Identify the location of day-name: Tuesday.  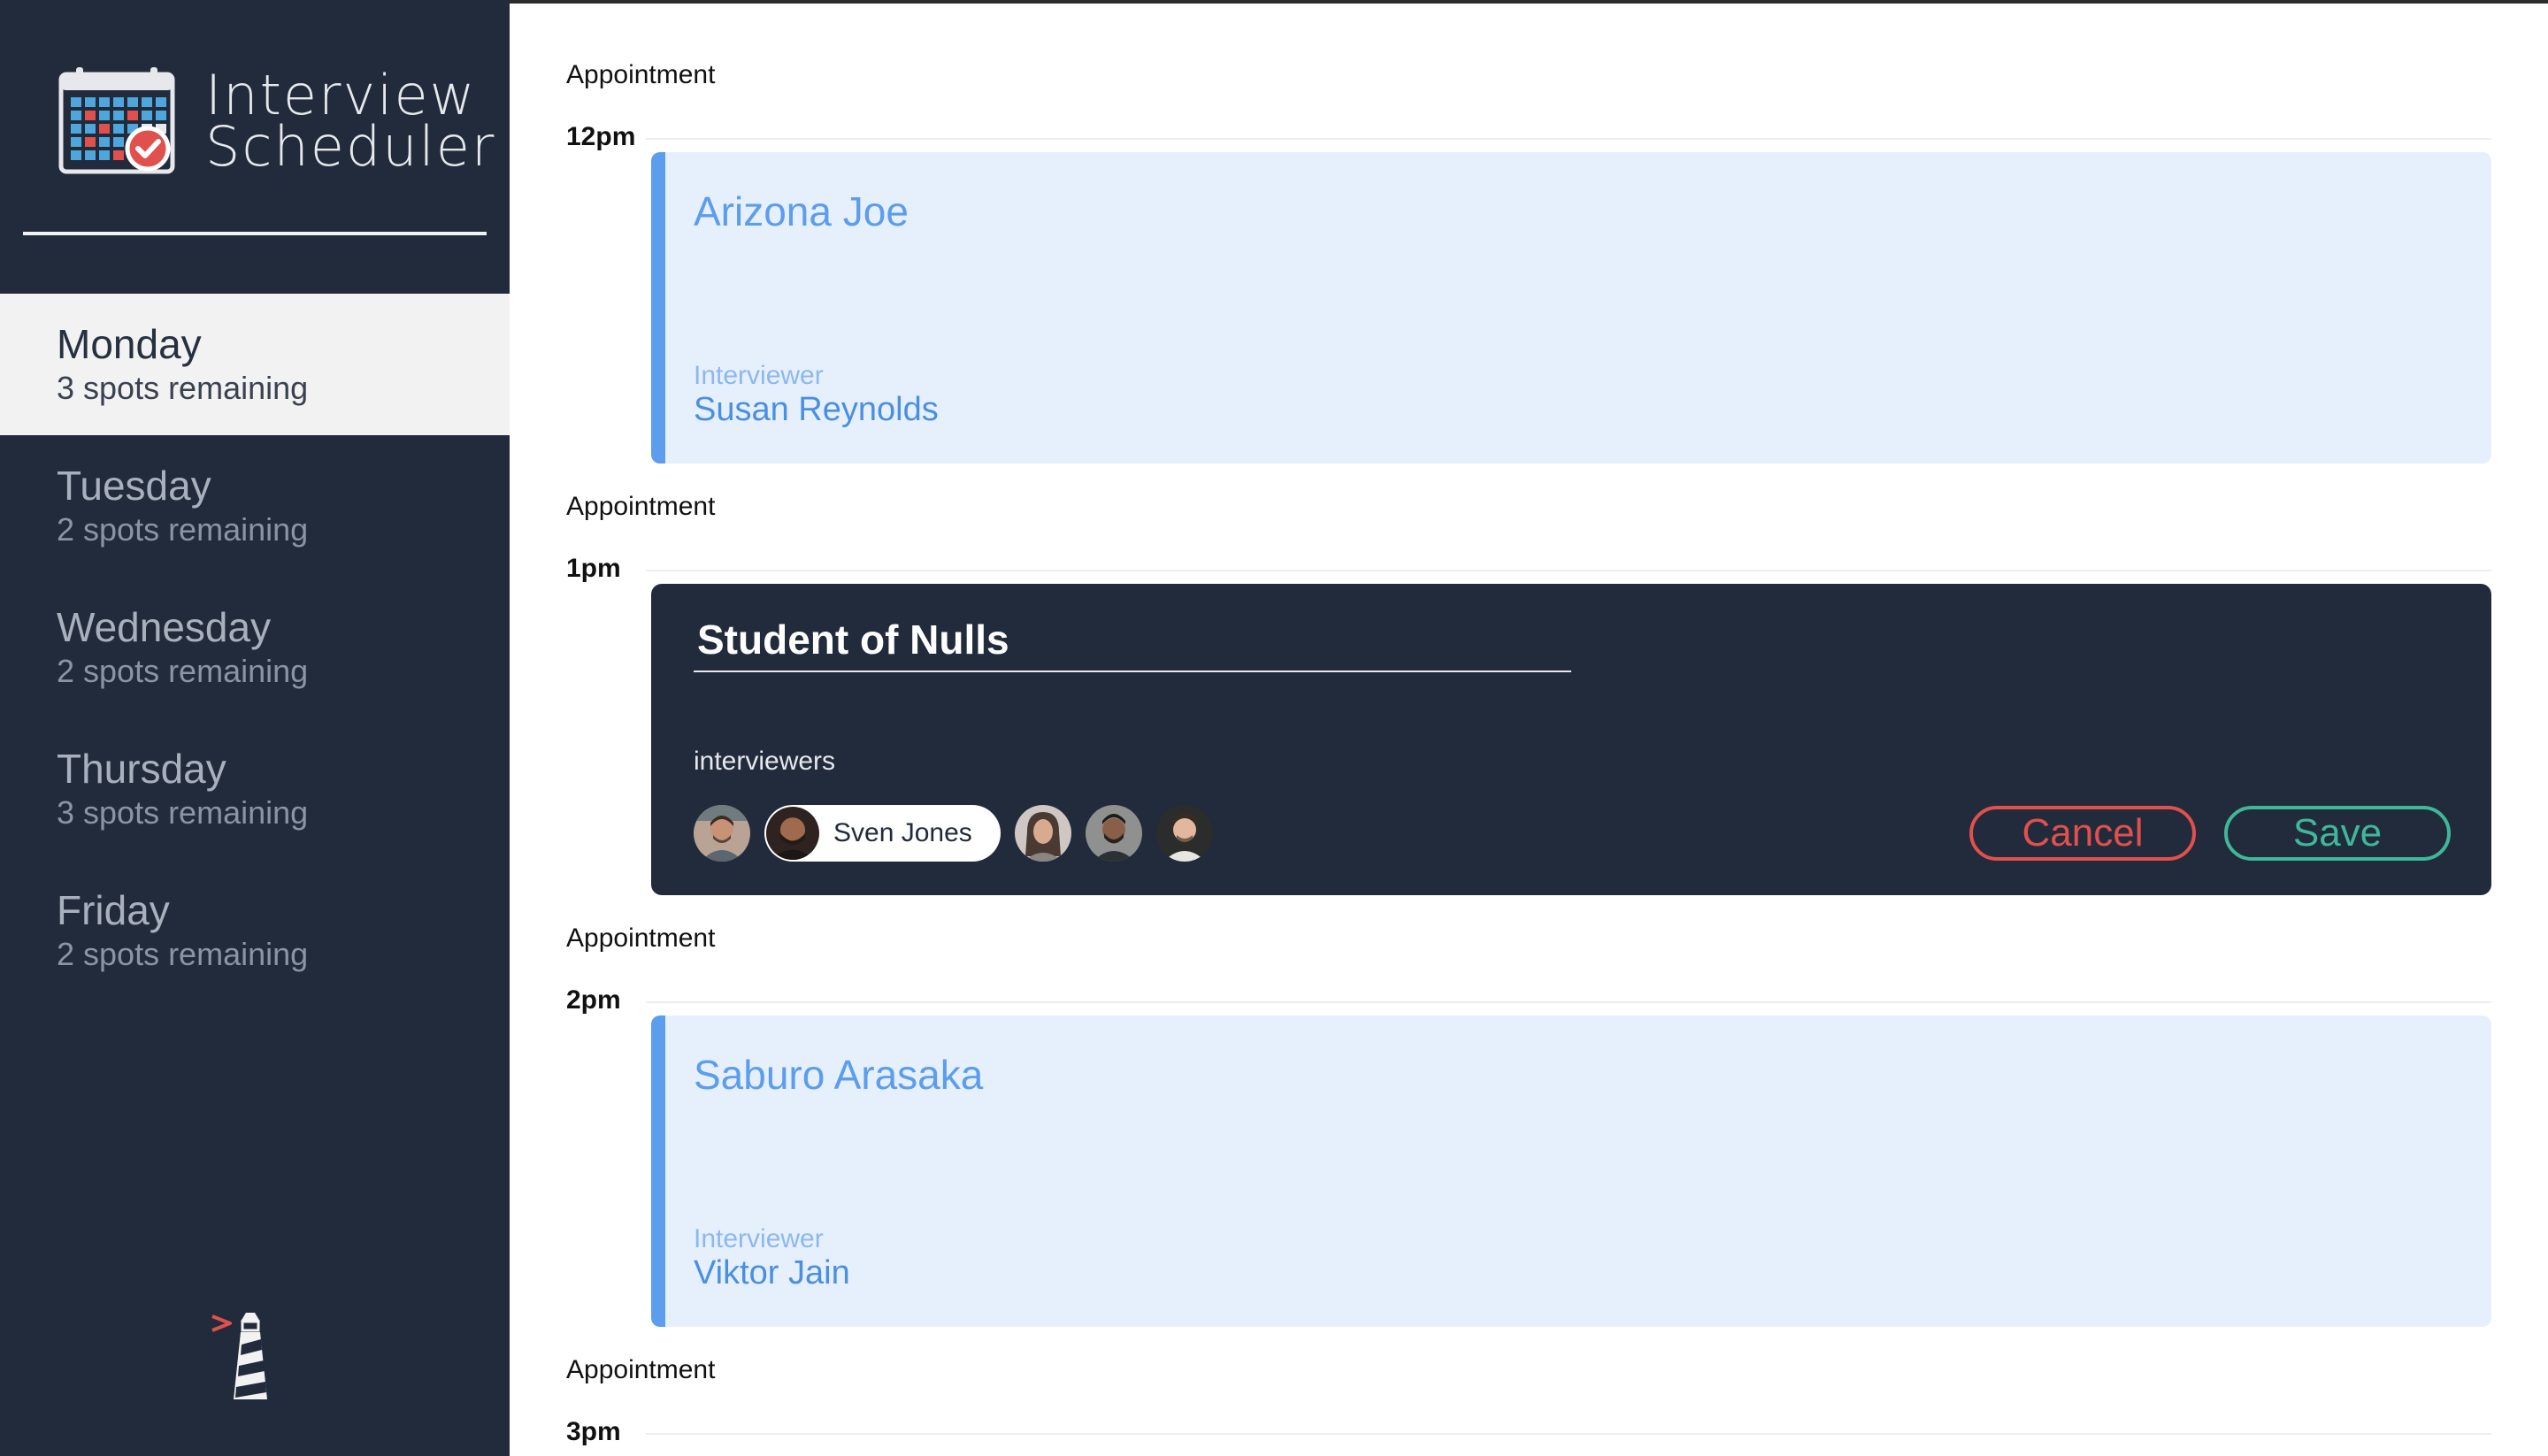
(134, 486).